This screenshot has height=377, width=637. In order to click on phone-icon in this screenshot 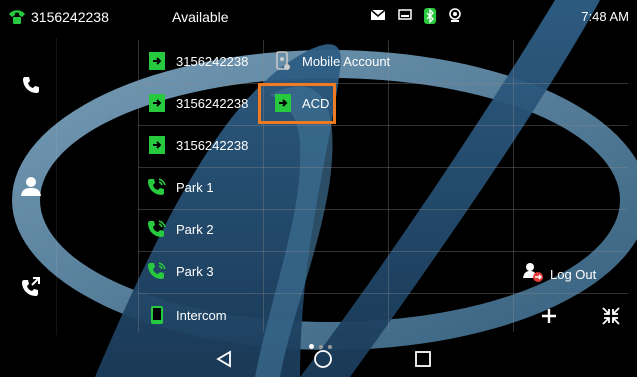, I will do `click(17, 17)`.